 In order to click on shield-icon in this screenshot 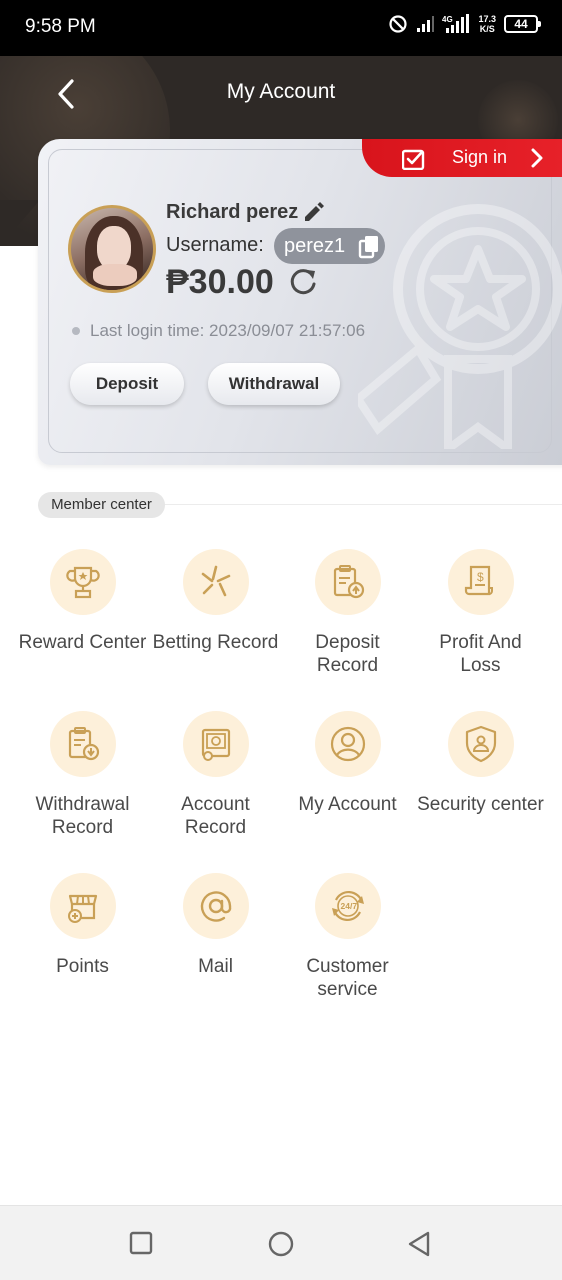, I will do `click(480, 744)`.